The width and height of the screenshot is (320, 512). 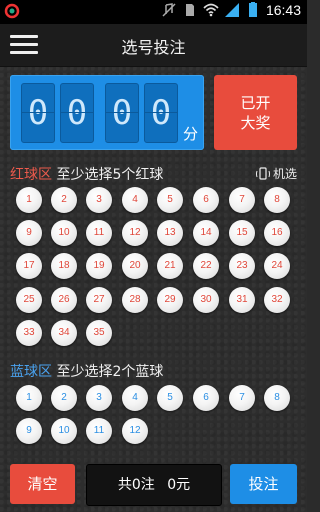 What do you see at coordinates (170, 200) in the screenshot?
I see `red-ball-5: 5` at bounding box center [170, 200].